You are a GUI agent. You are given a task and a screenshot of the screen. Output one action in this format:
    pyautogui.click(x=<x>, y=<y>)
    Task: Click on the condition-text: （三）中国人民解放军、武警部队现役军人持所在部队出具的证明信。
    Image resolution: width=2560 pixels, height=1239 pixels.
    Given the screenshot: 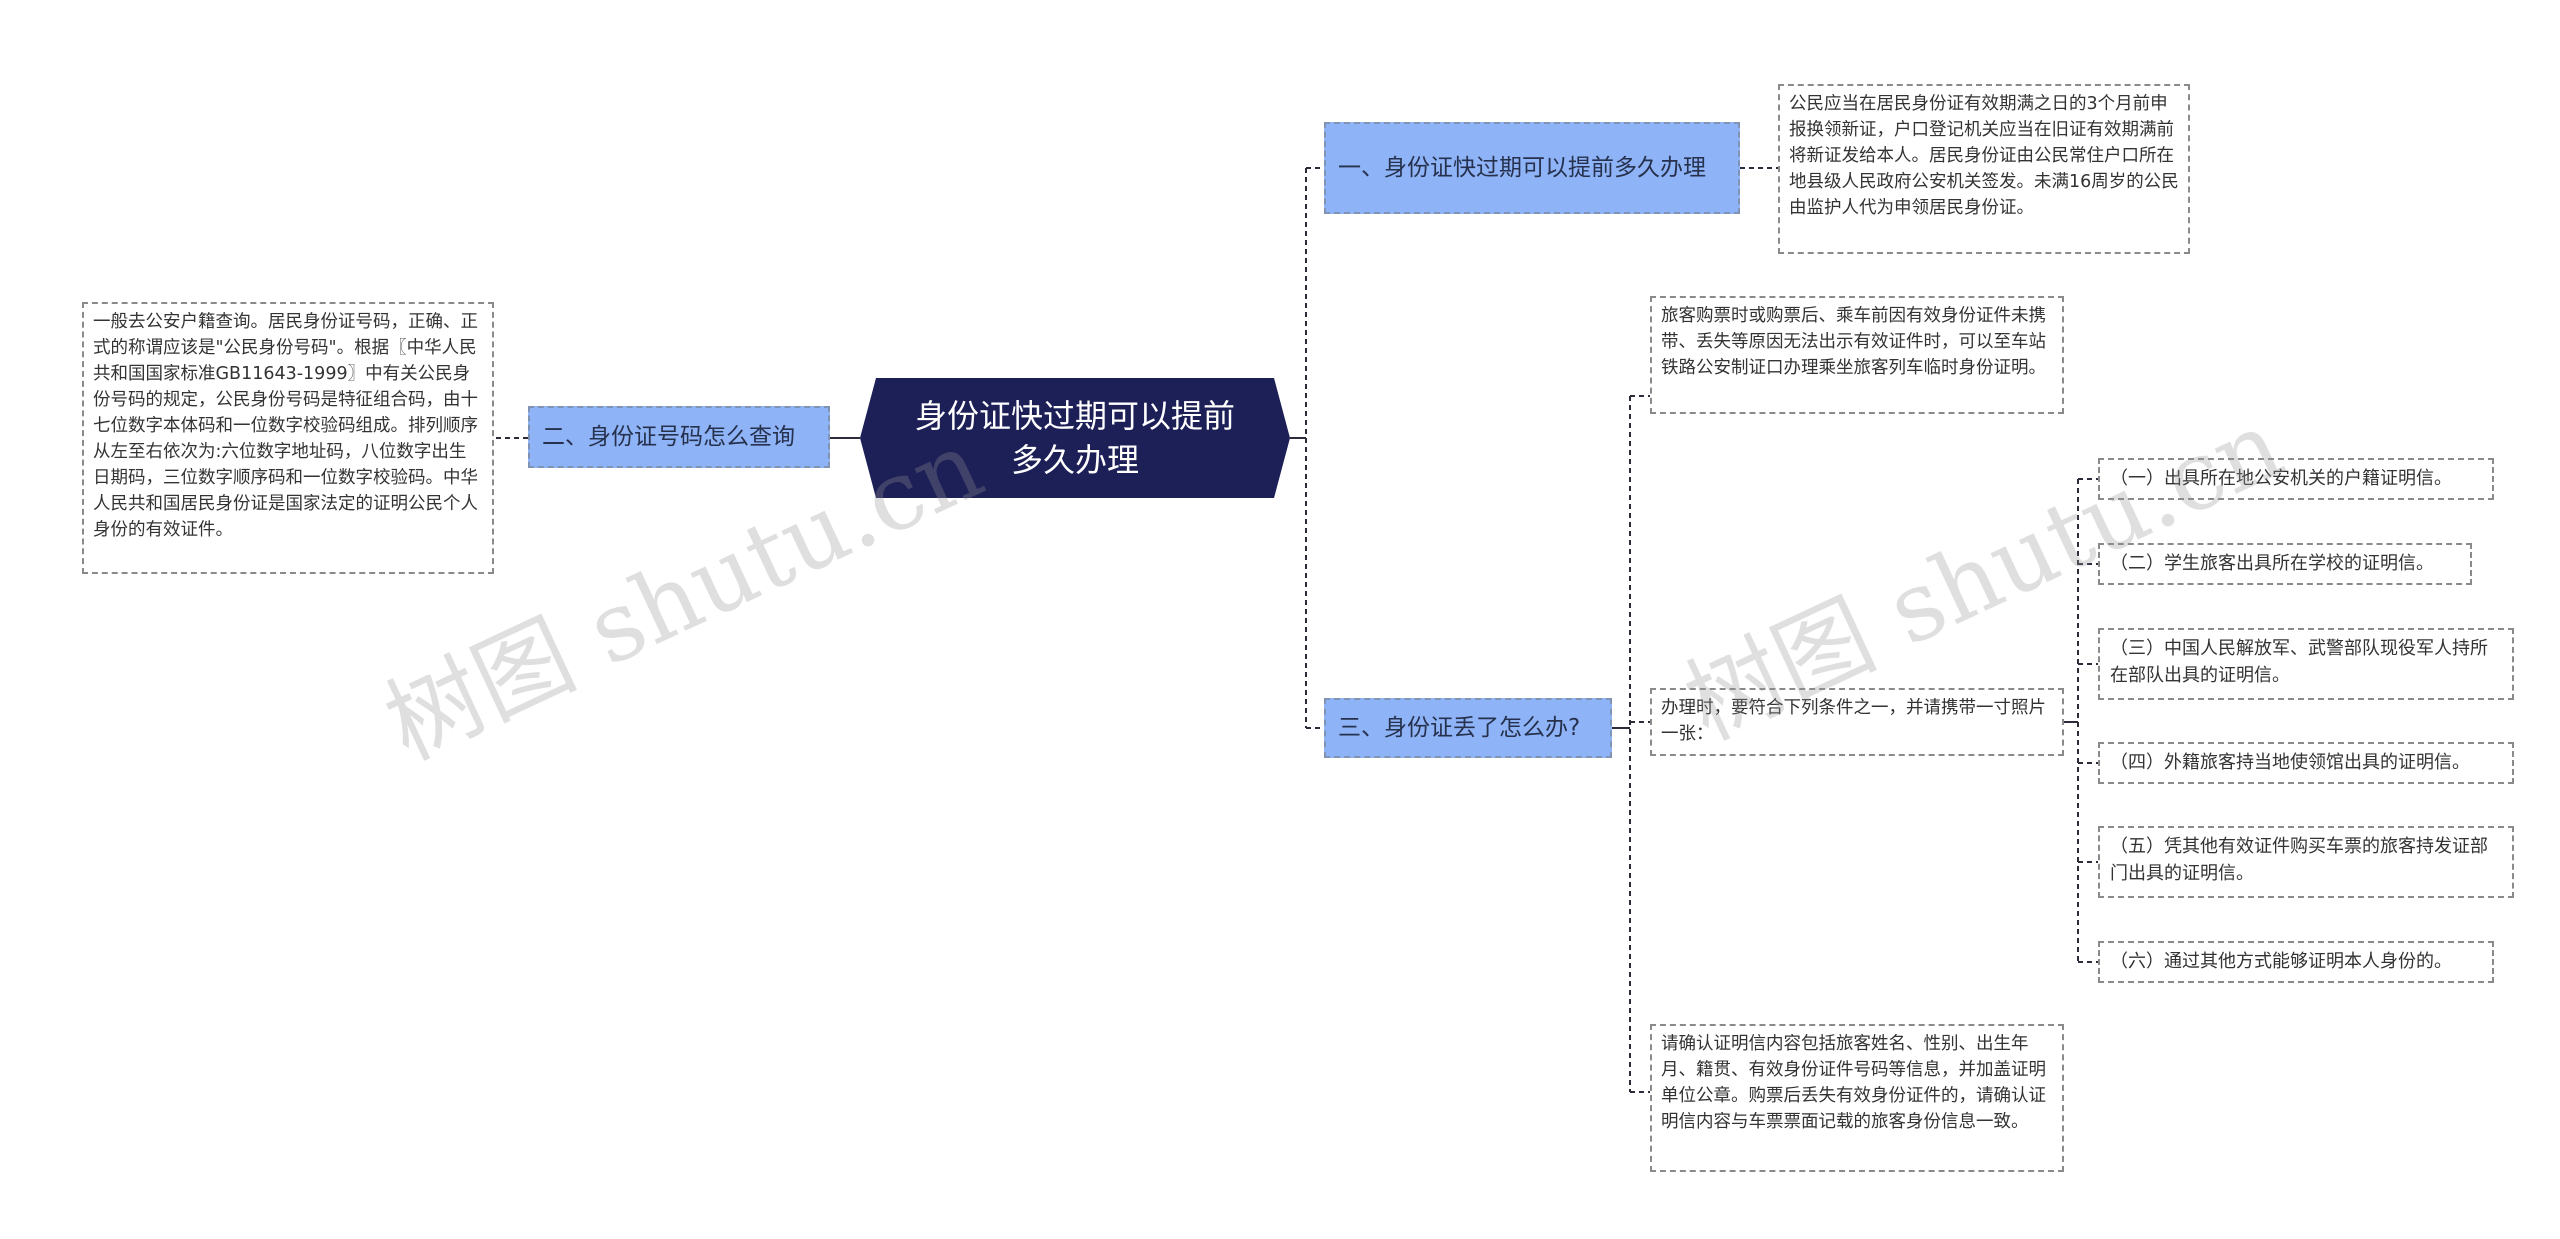 What is the action you would take?
    pyautogui.click(x=2299, y=662)
    